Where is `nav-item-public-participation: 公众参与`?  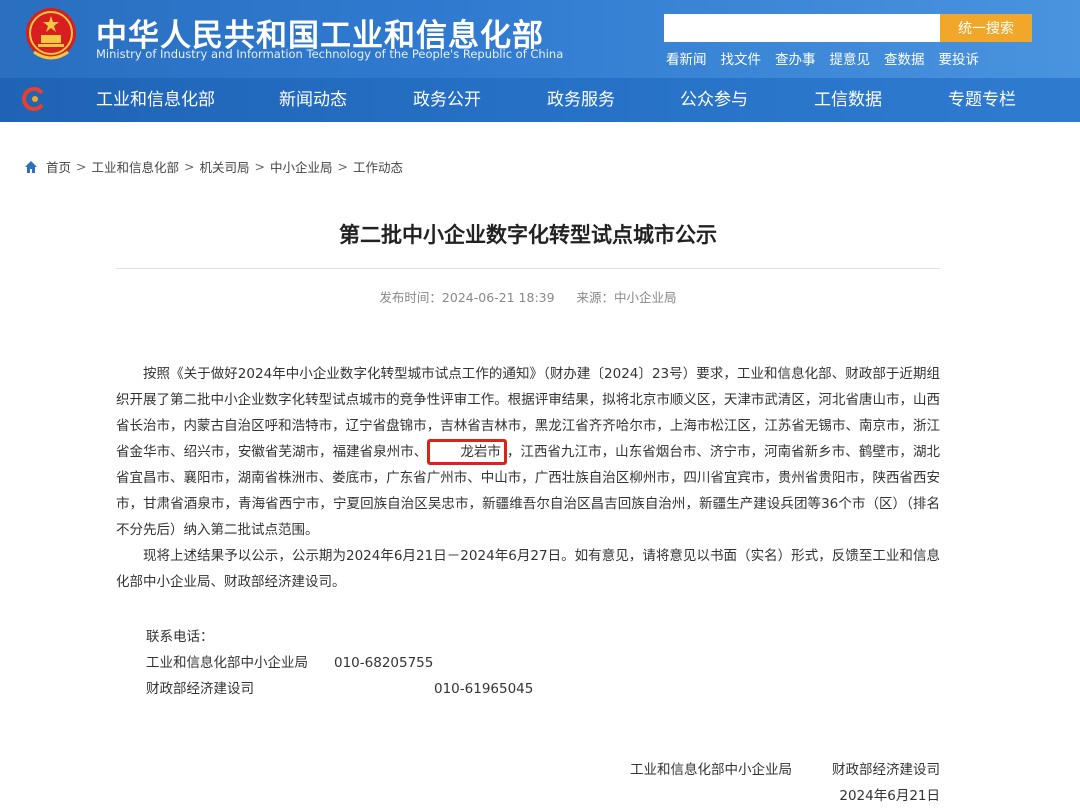
nav-item-public-participation: 公众参与 is located at coordinates (714, 100).